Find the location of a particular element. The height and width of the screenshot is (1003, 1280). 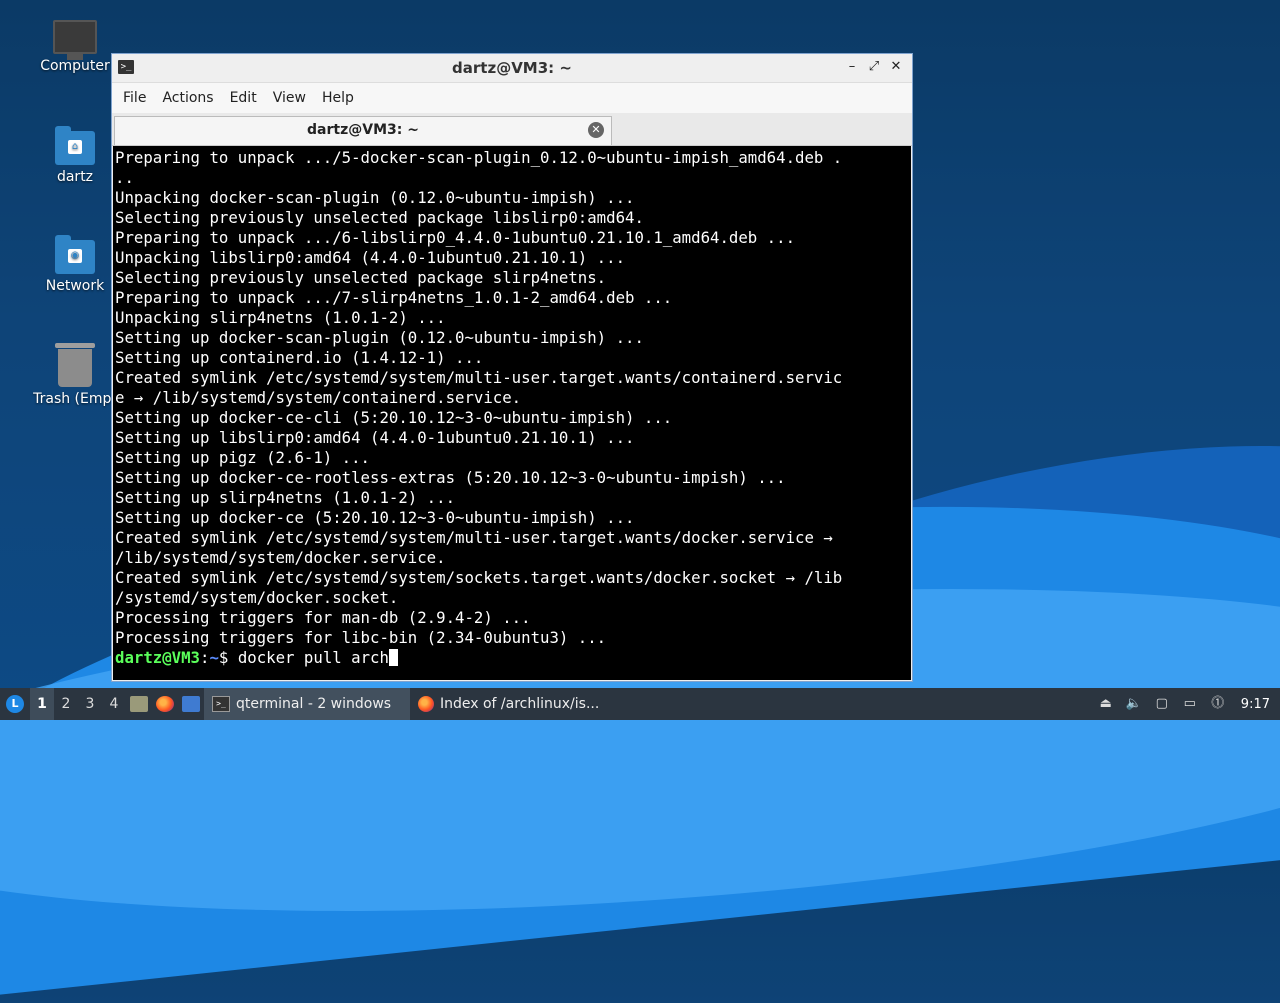

tab-bar: dartz@VM3: ~ ✕ is located at coordinates (512, 129).